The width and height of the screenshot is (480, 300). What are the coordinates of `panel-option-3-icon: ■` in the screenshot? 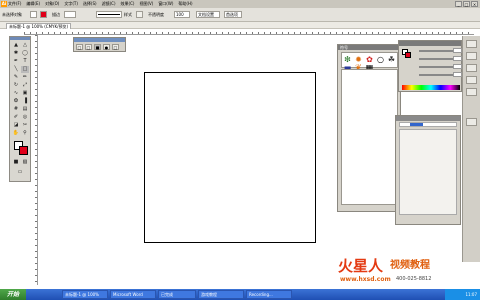 It's located at (97, 47).